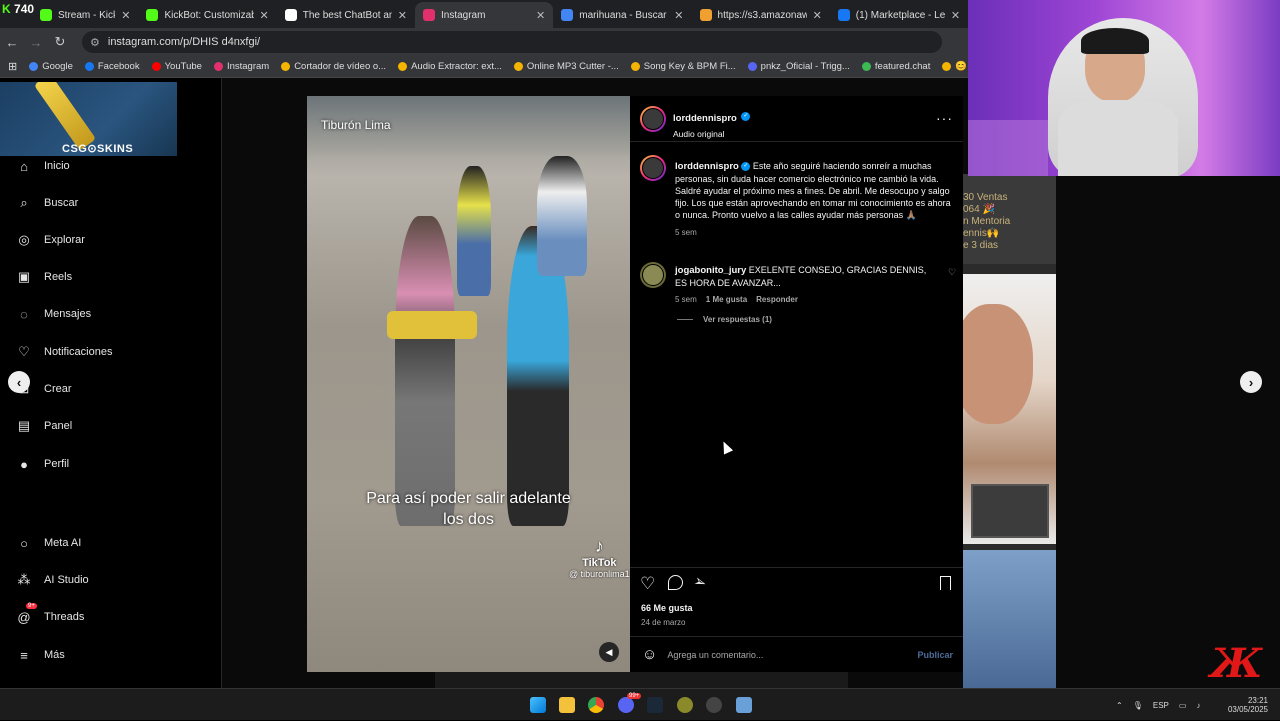 The image size is (1280, 721). What do you see at coordinates (207, 15) in the screenshot?
I see `browser-tab: KickBot: Customizable Ch ✕` at bounding box center [207, 15].